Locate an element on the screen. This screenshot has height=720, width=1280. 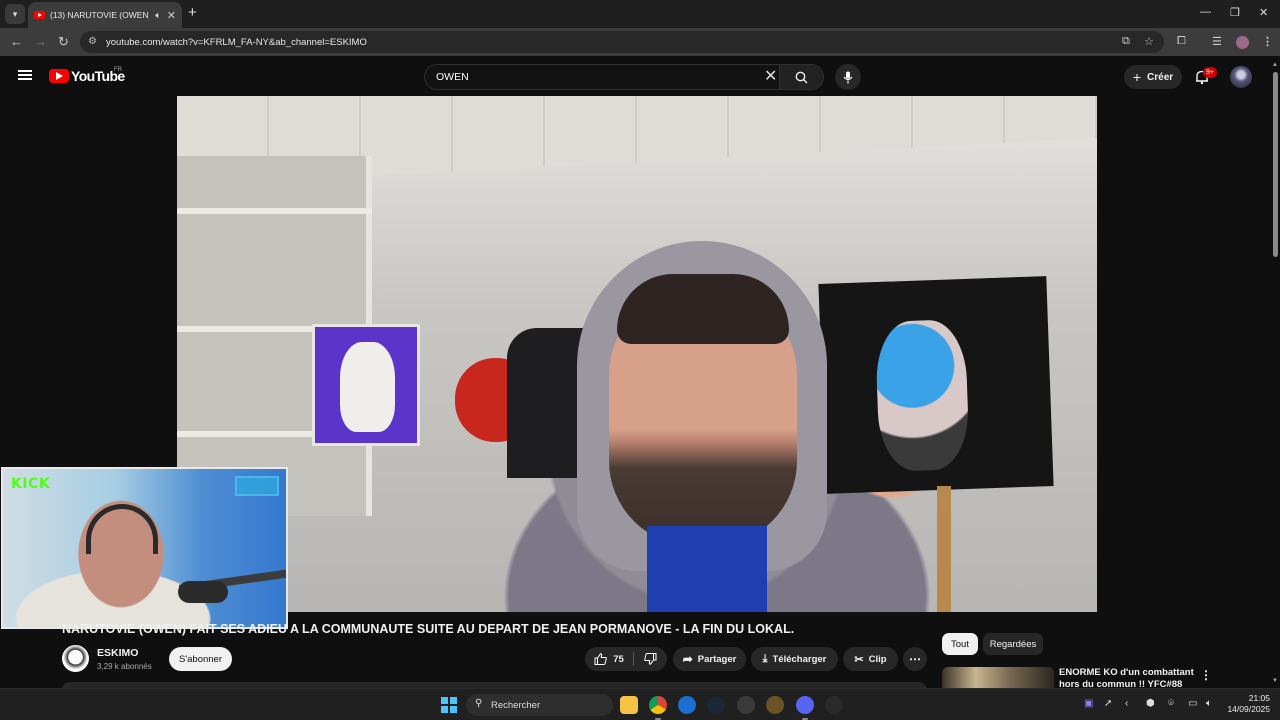
share-icon: ➦ is located at coordinates (687, 659).